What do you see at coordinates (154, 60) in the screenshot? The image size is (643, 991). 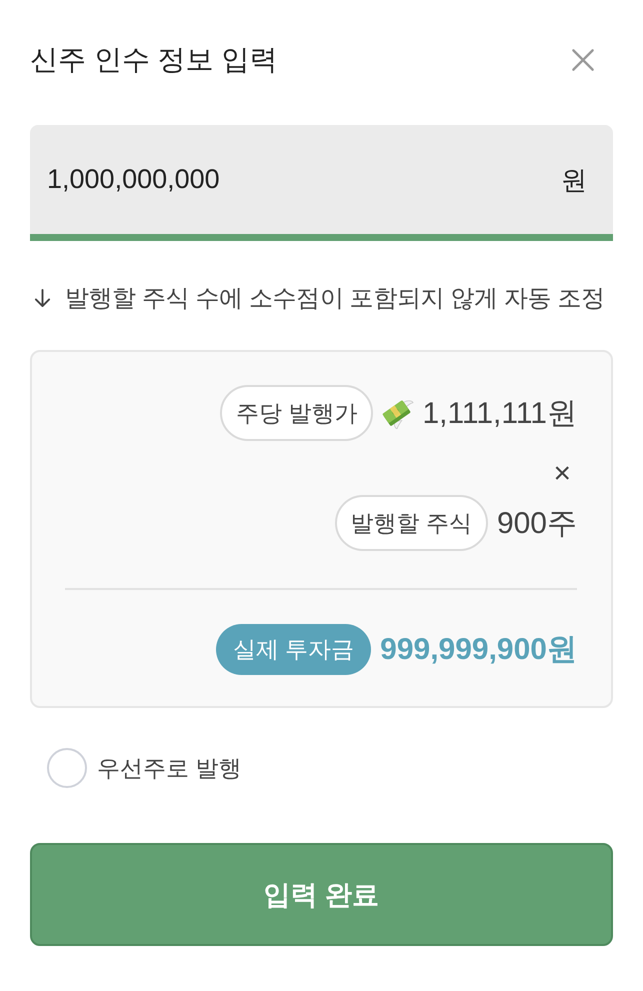 I see `dialog-title: 신주 인수 정보 입력` at bounding box center [154, 60].